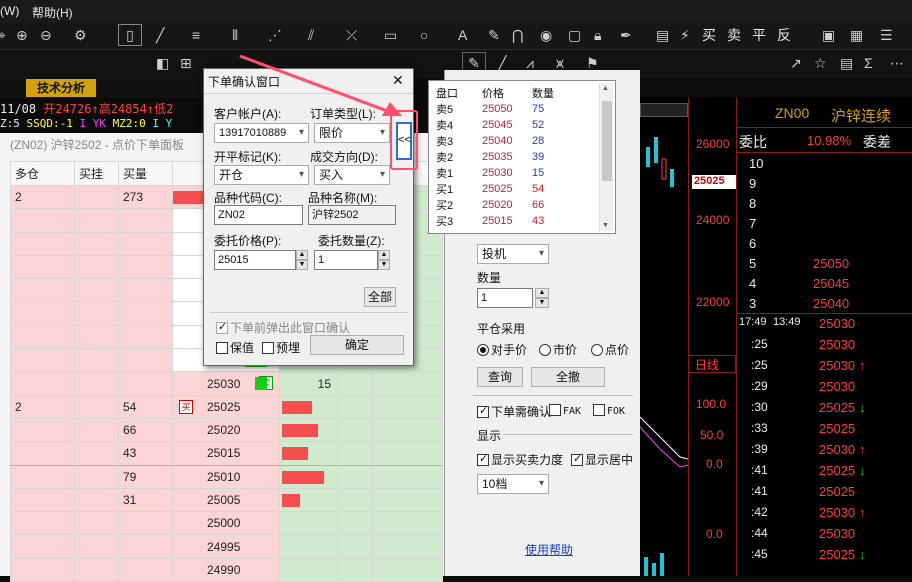 The image size is (912, 582). I want to click on table-icon: ▤, so click(846, 63).